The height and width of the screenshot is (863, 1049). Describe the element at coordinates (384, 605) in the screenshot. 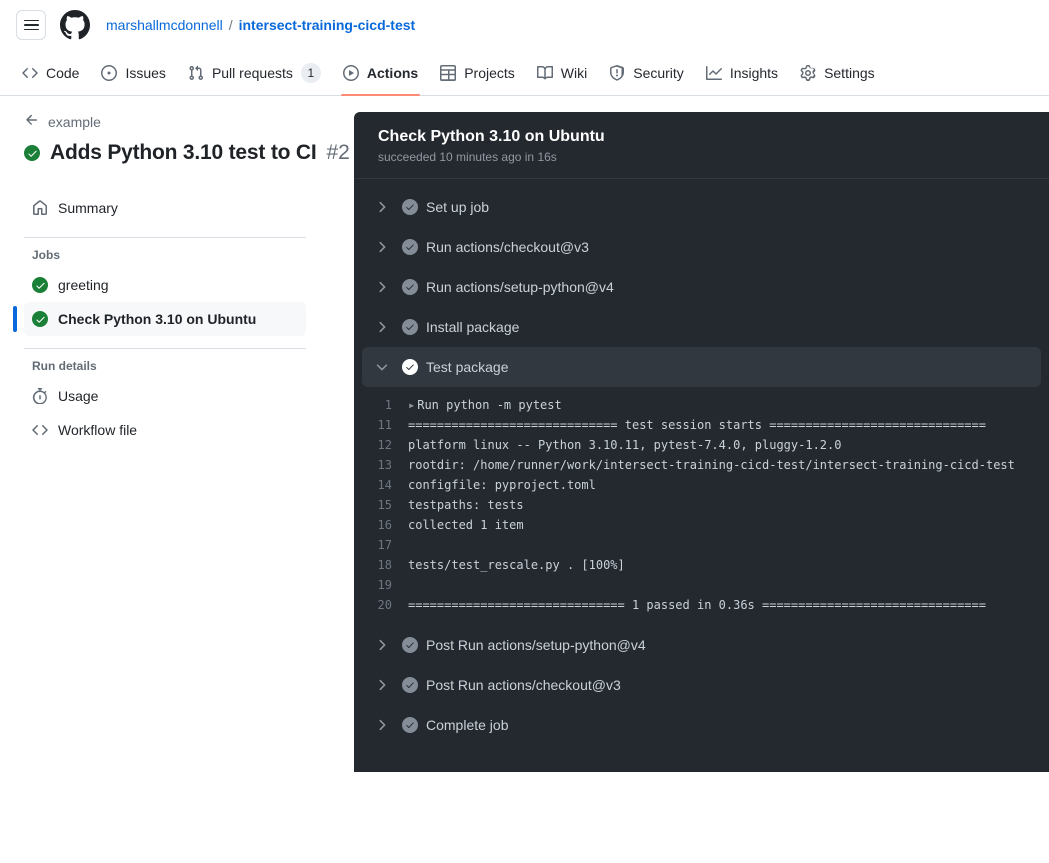

I see `log-line-number: 20` at that location.